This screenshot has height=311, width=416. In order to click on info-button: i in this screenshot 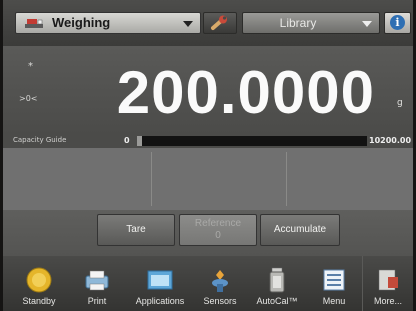, I will do `click(397, 23)`.